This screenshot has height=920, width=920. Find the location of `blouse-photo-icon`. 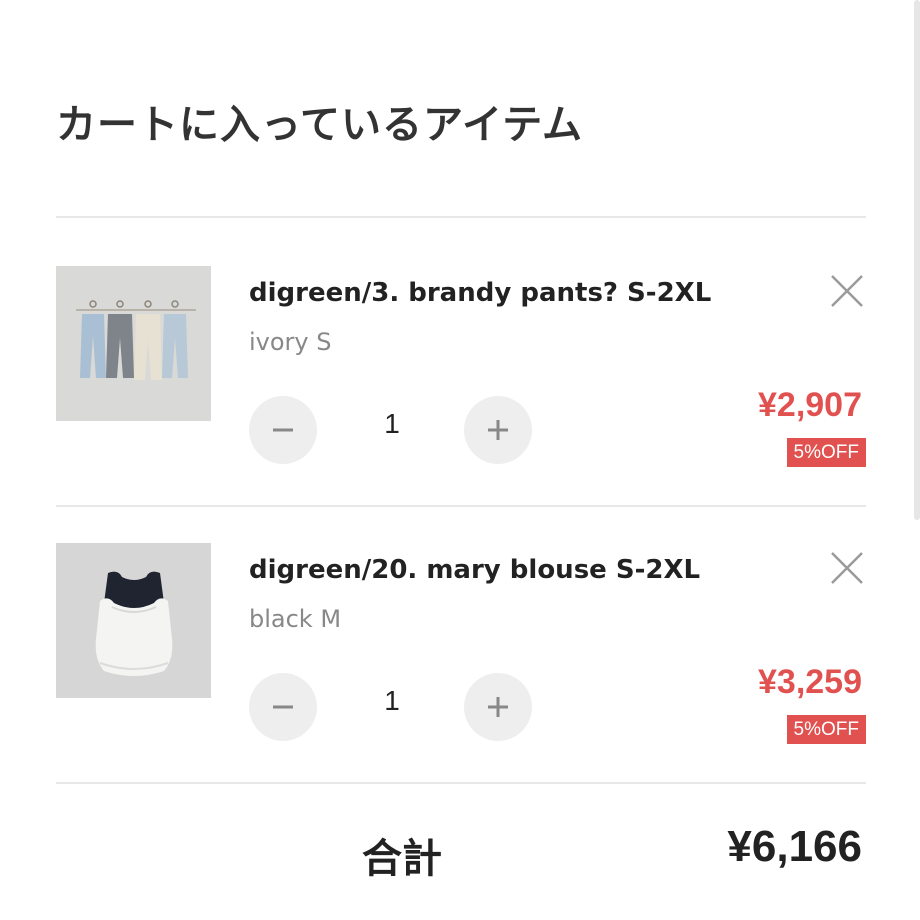

blouse-photo-icon is located at coordinates (133, 620).